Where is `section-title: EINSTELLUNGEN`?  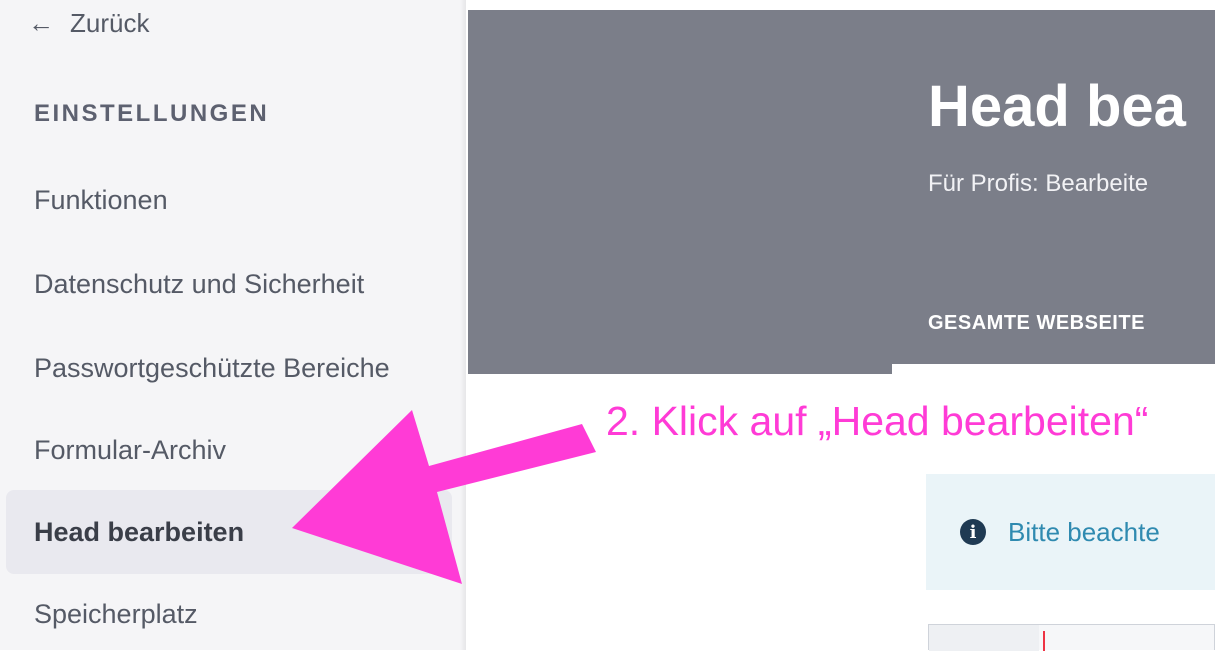
section-title: EINSTELLUNGEN is located at coordinates (152, 113).